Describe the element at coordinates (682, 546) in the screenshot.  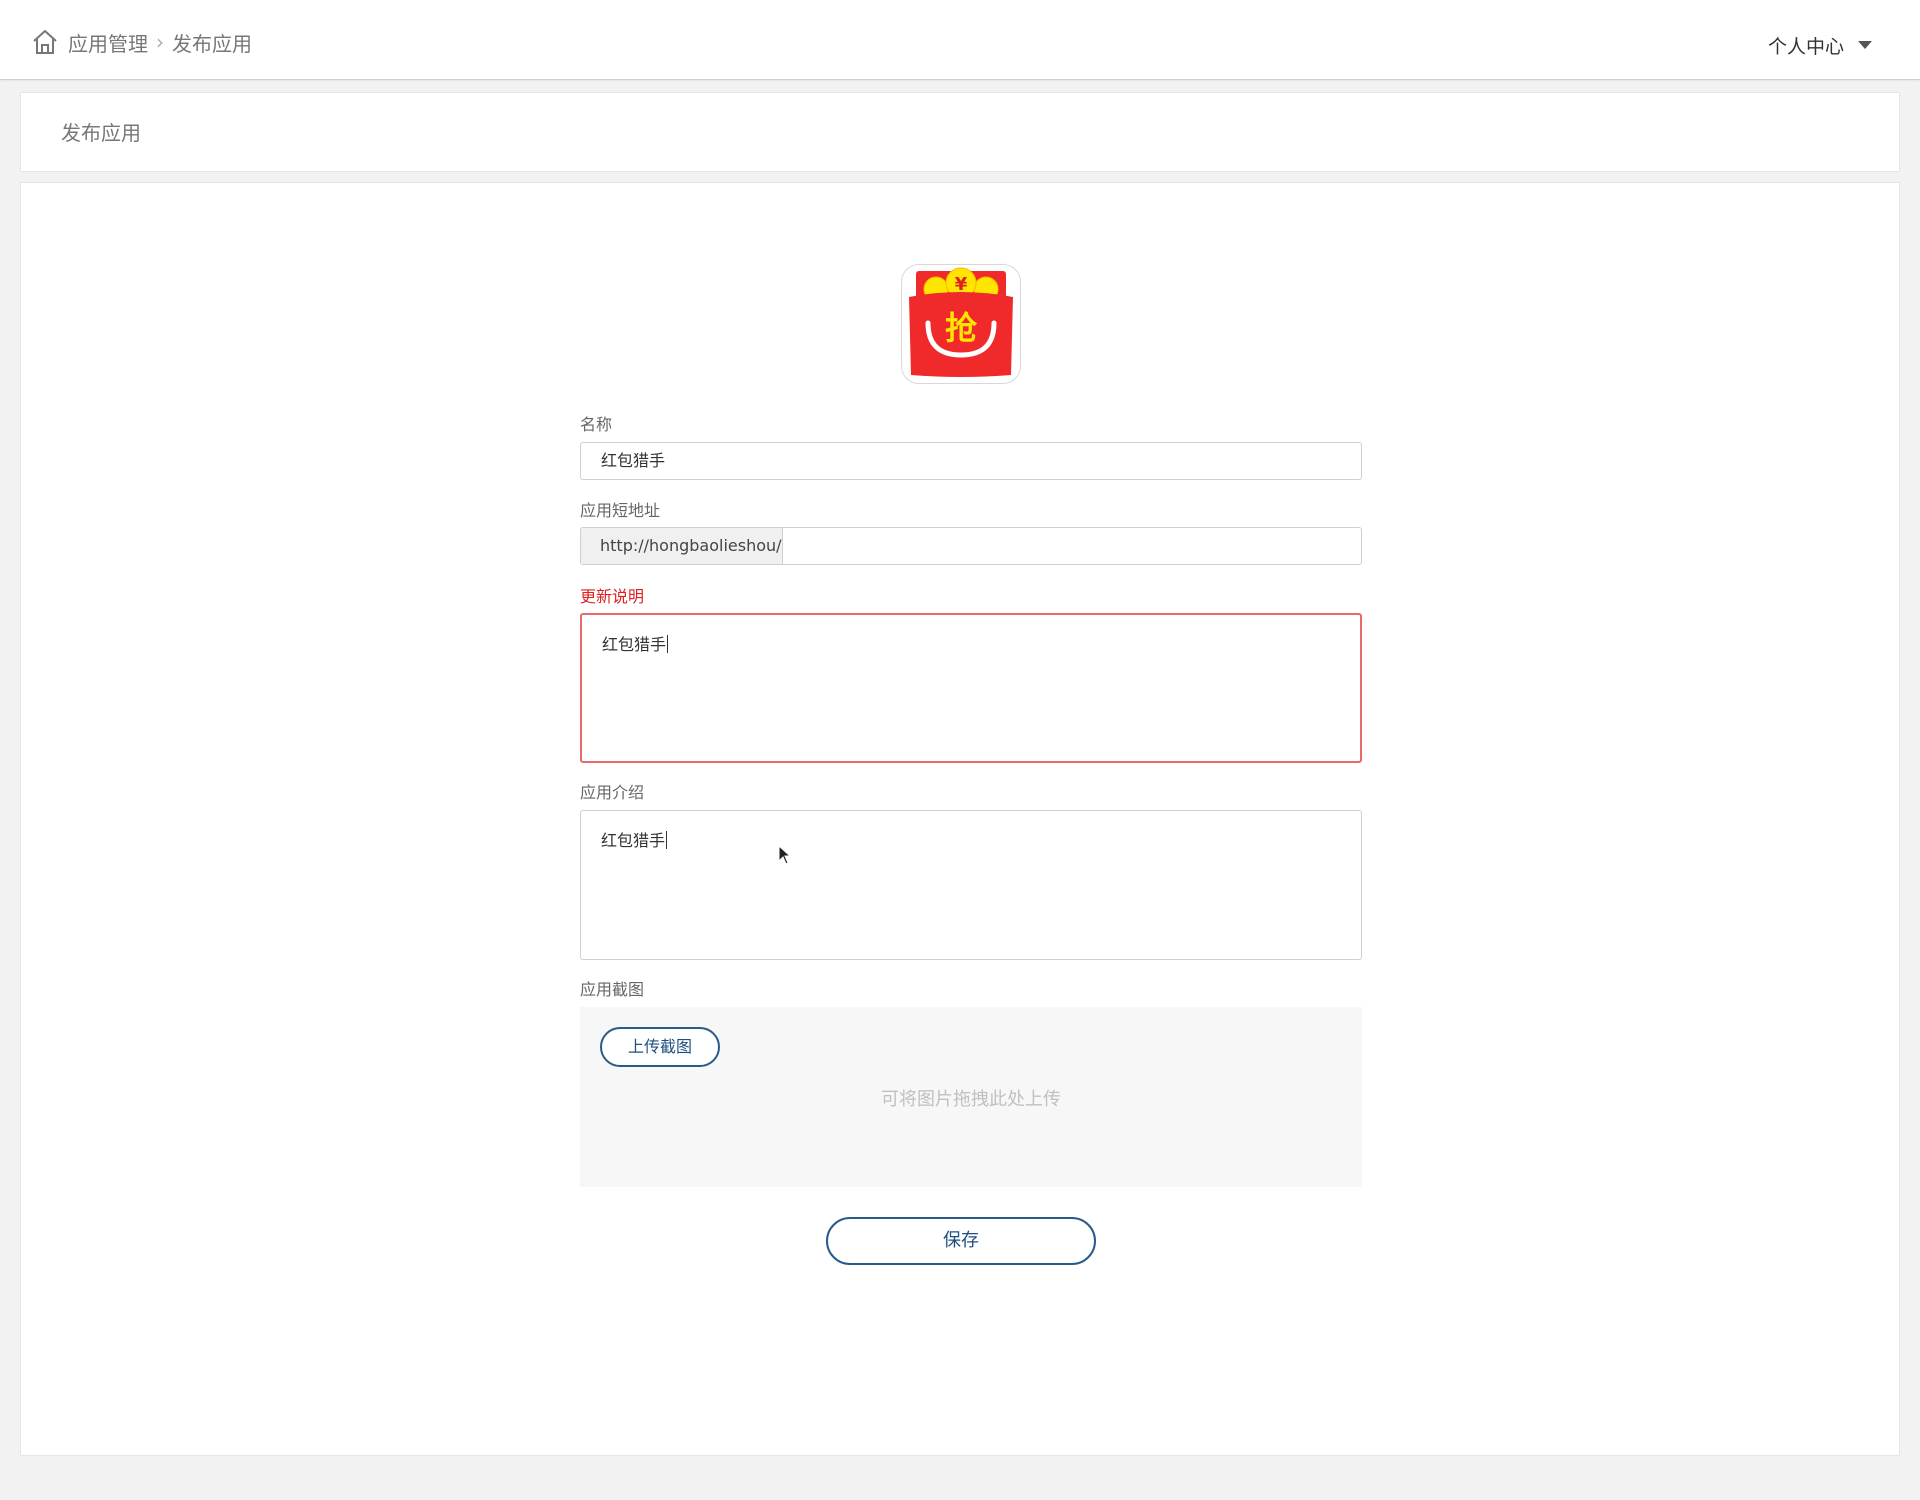
I see `short-url-prefix: http://hongbaolieshou/` at that location.